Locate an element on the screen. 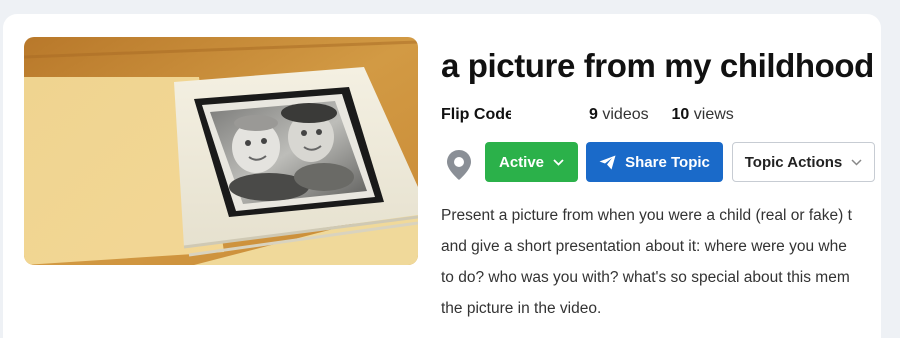 The height and width of the screenshot is (338, 900). status-active-label: Active is located at coordinates (521, 162).